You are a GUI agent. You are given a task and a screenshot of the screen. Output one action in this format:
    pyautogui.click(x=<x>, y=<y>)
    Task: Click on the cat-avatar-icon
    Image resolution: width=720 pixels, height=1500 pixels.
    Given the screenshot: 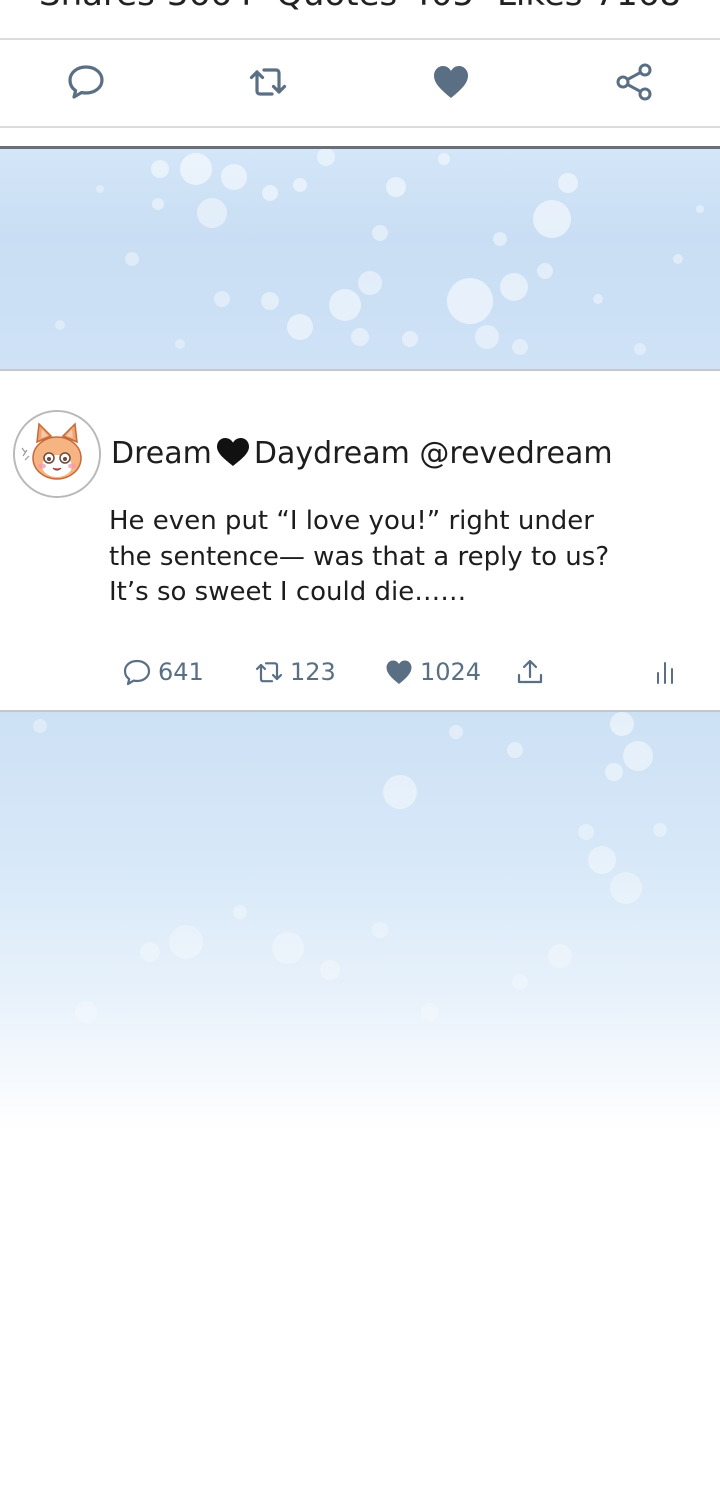 What is the action you would take?
    pyautogui.click(x=57, y=454)
    